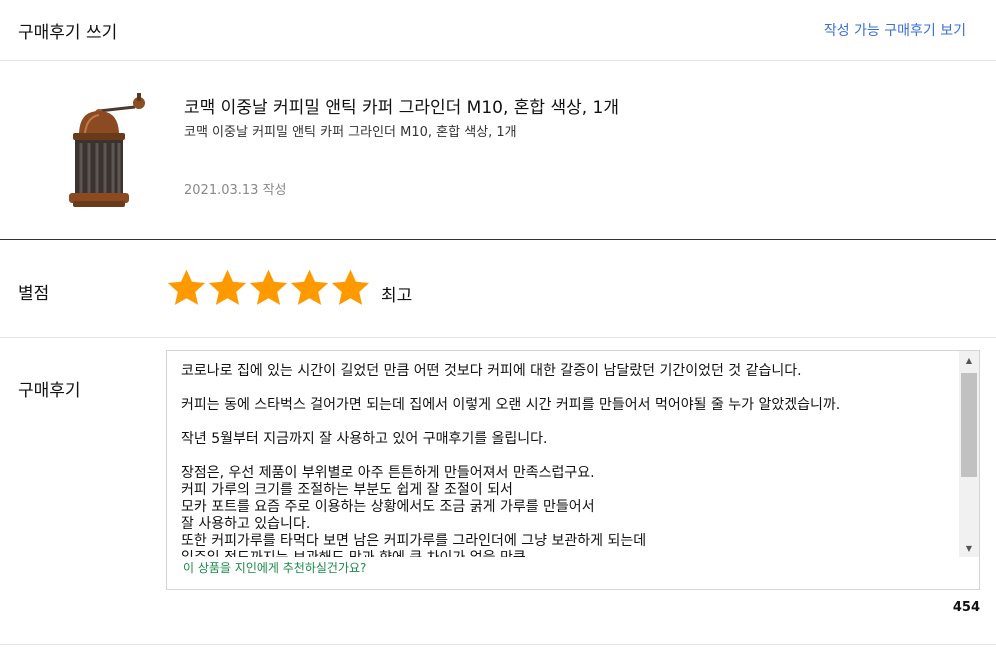  I want to click on rating-section: 별점 최고, so click(498, 289).